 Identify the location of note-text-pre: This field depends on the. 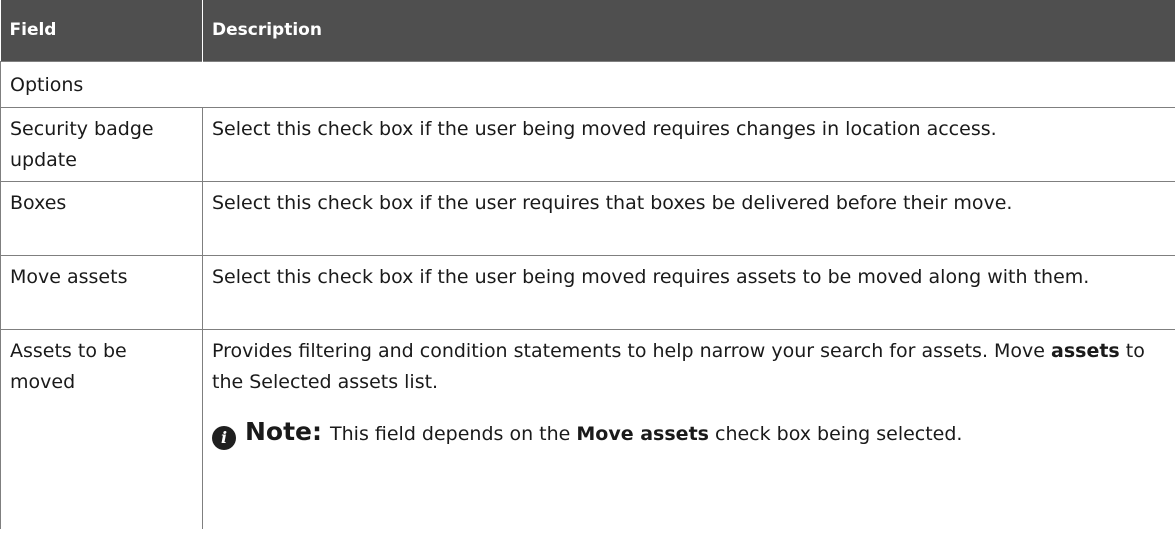
(453, 433).